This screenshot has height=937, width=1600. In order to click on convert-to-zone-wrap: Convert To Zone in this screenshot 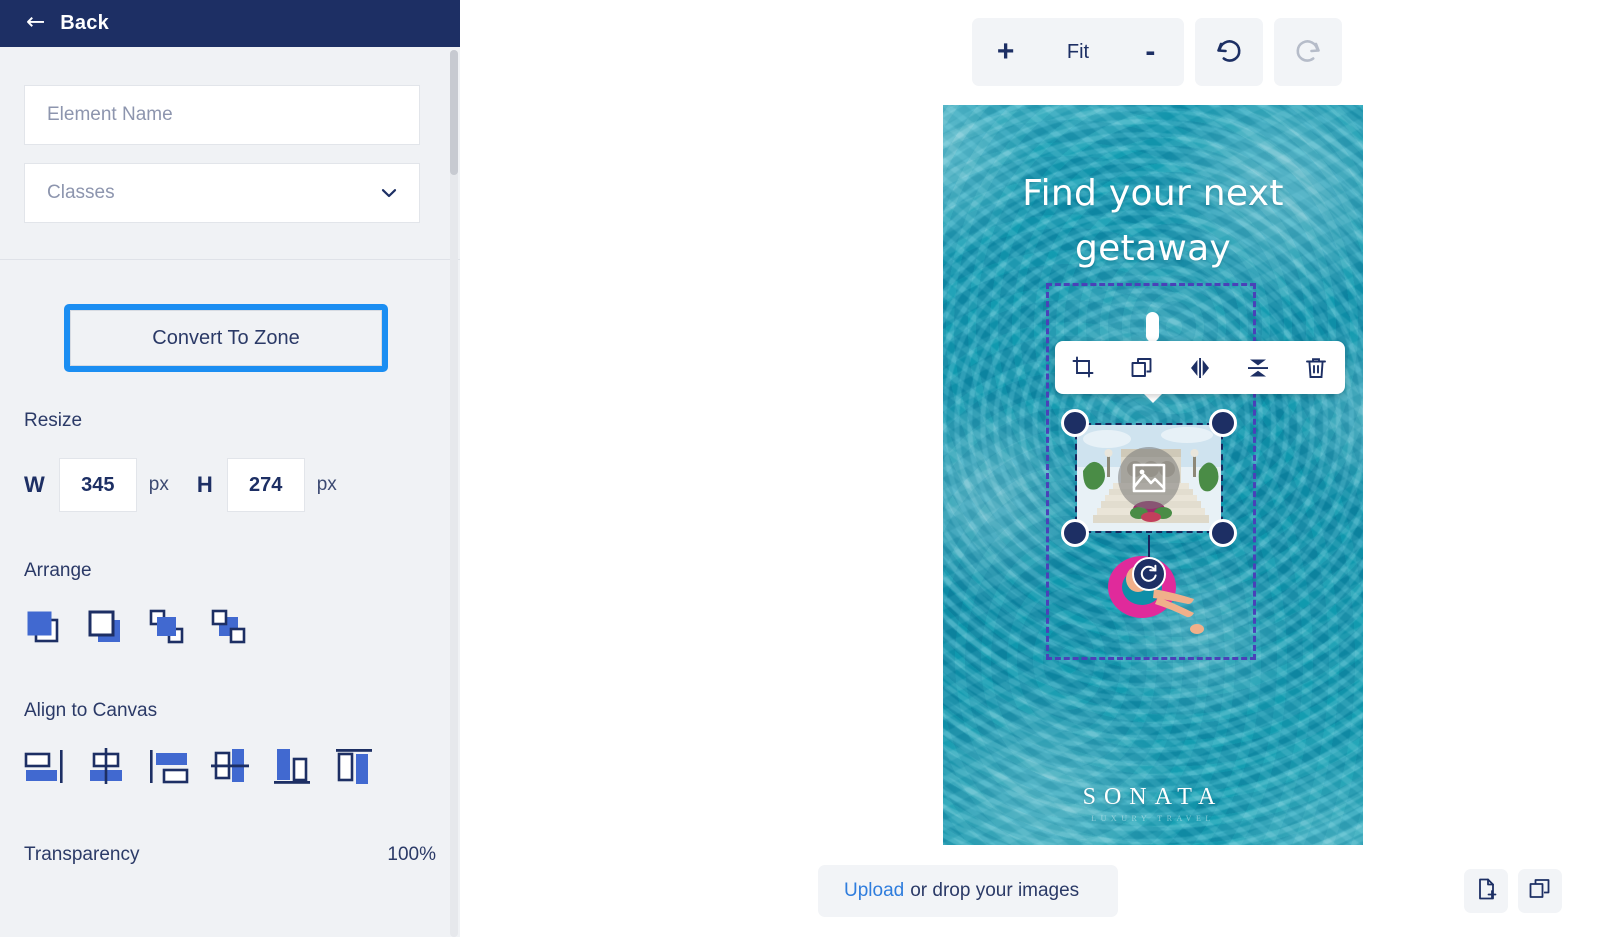, I will do `click(230, 338)`.